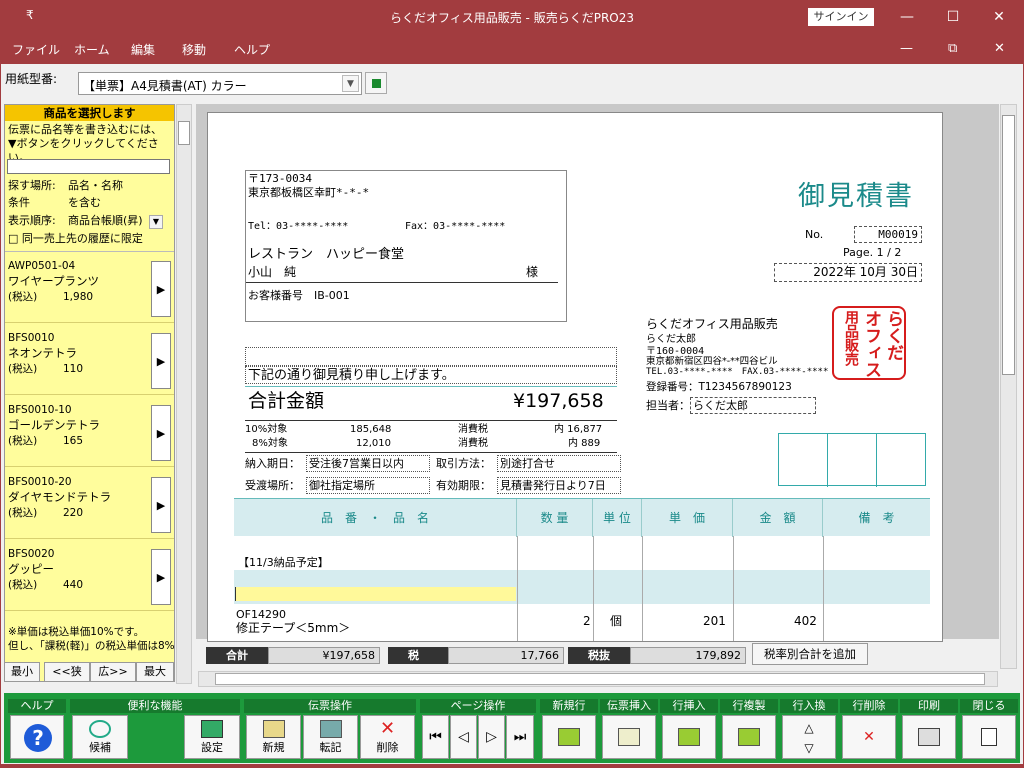 The image size is (1024, 768). What do you see at coordinates (184, 394) in the screenshot?
I see `left-scrollbar` at bounding box center [184, 394].